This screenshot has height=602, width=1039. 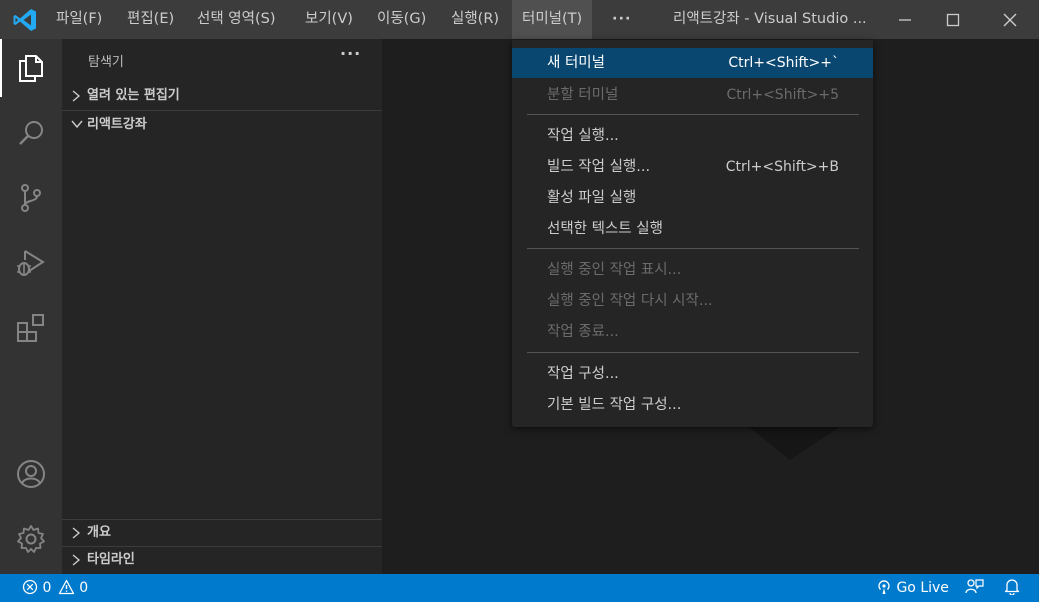 I want to click on menu-item-shortcut: Ctrl+<Shift>+5, so click(x=782, y=95).